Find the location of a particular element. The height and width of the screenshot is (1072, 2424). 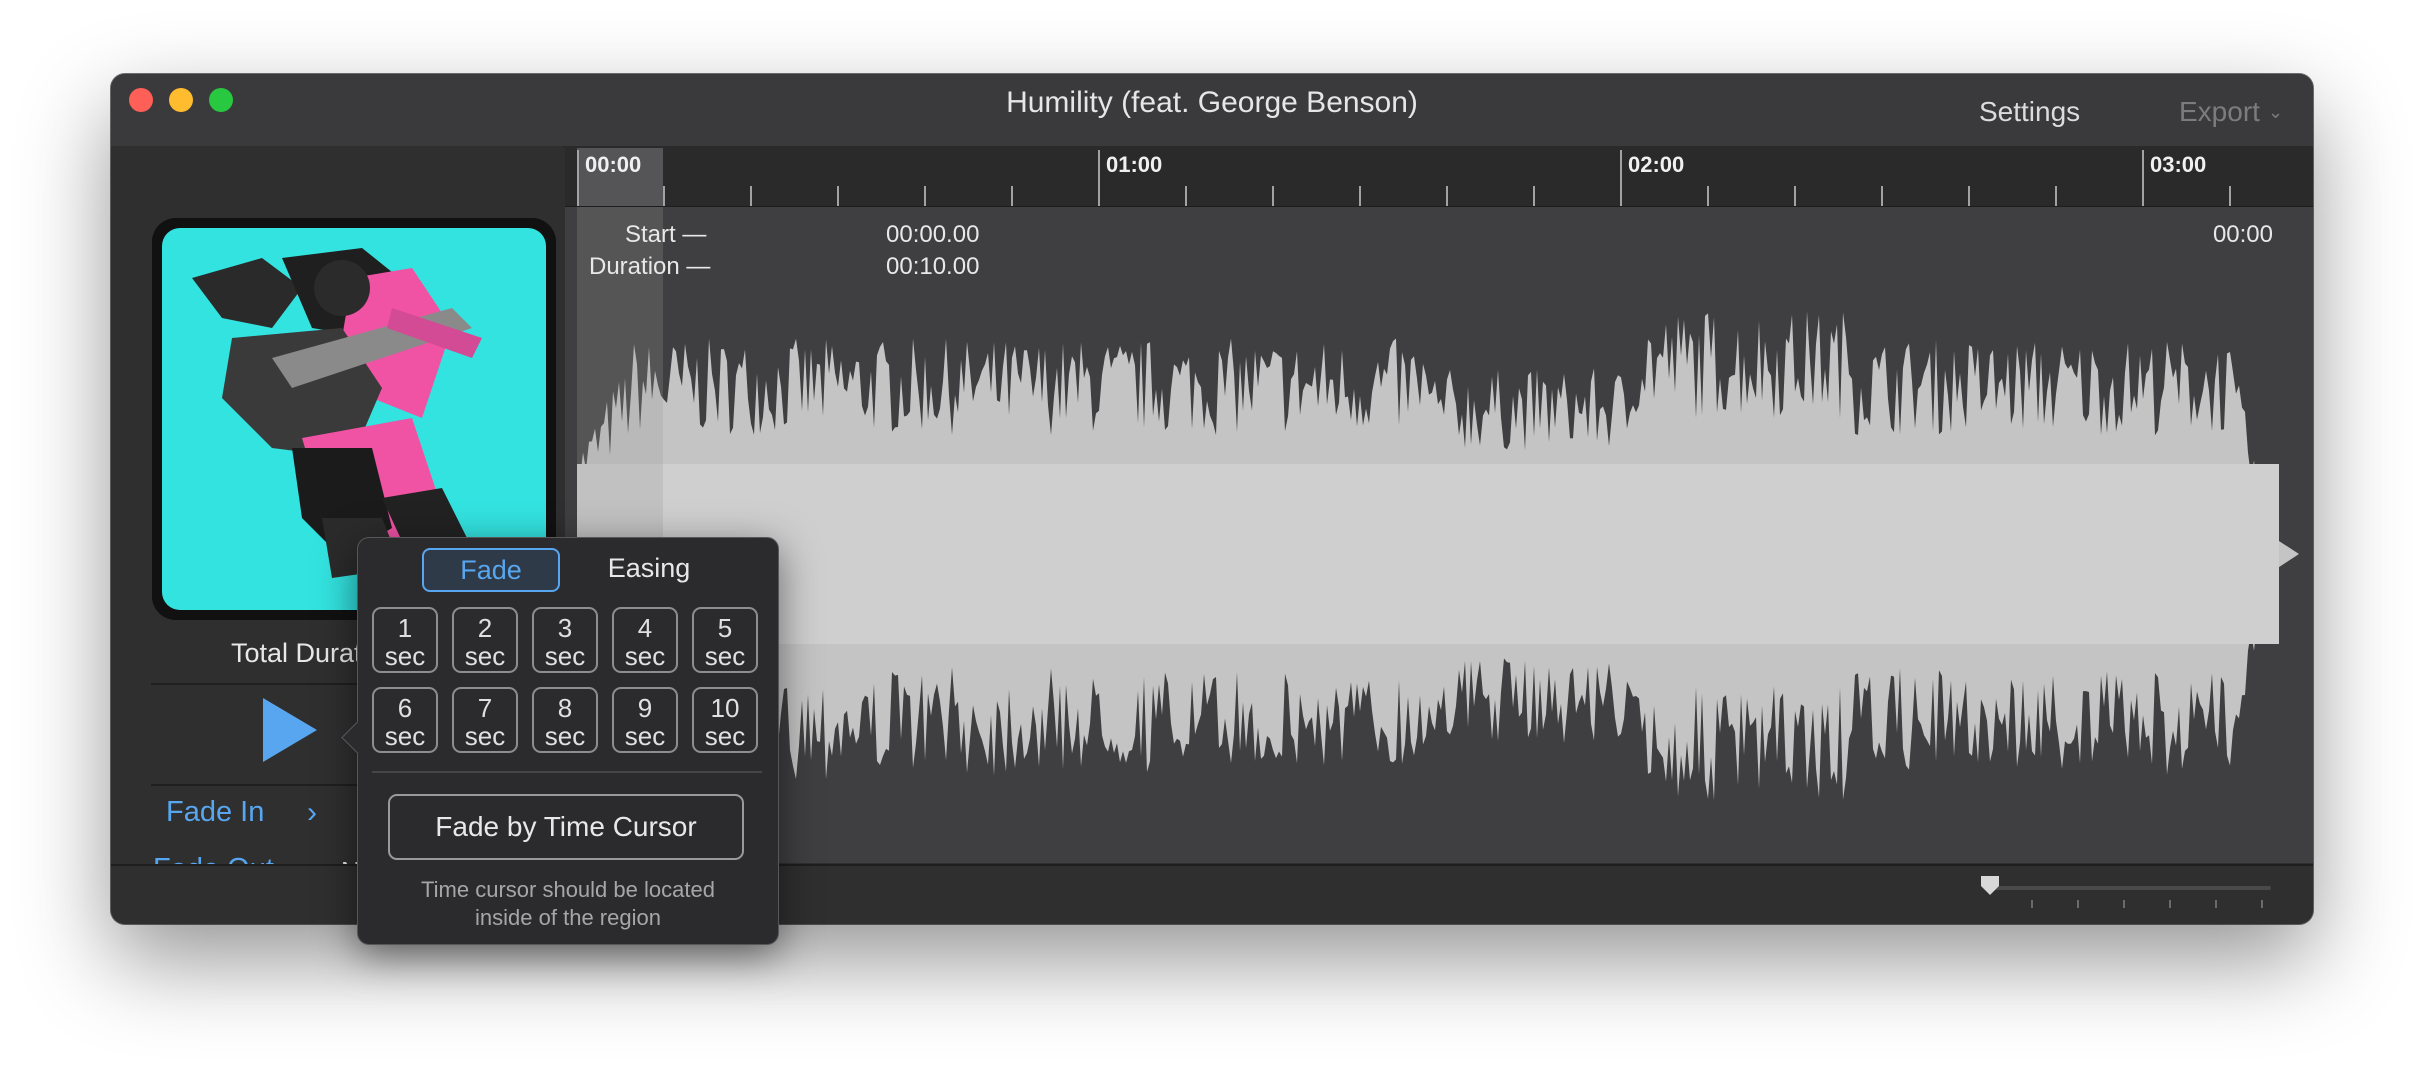

preset-number: 9 is located at coordinates (645, 708).